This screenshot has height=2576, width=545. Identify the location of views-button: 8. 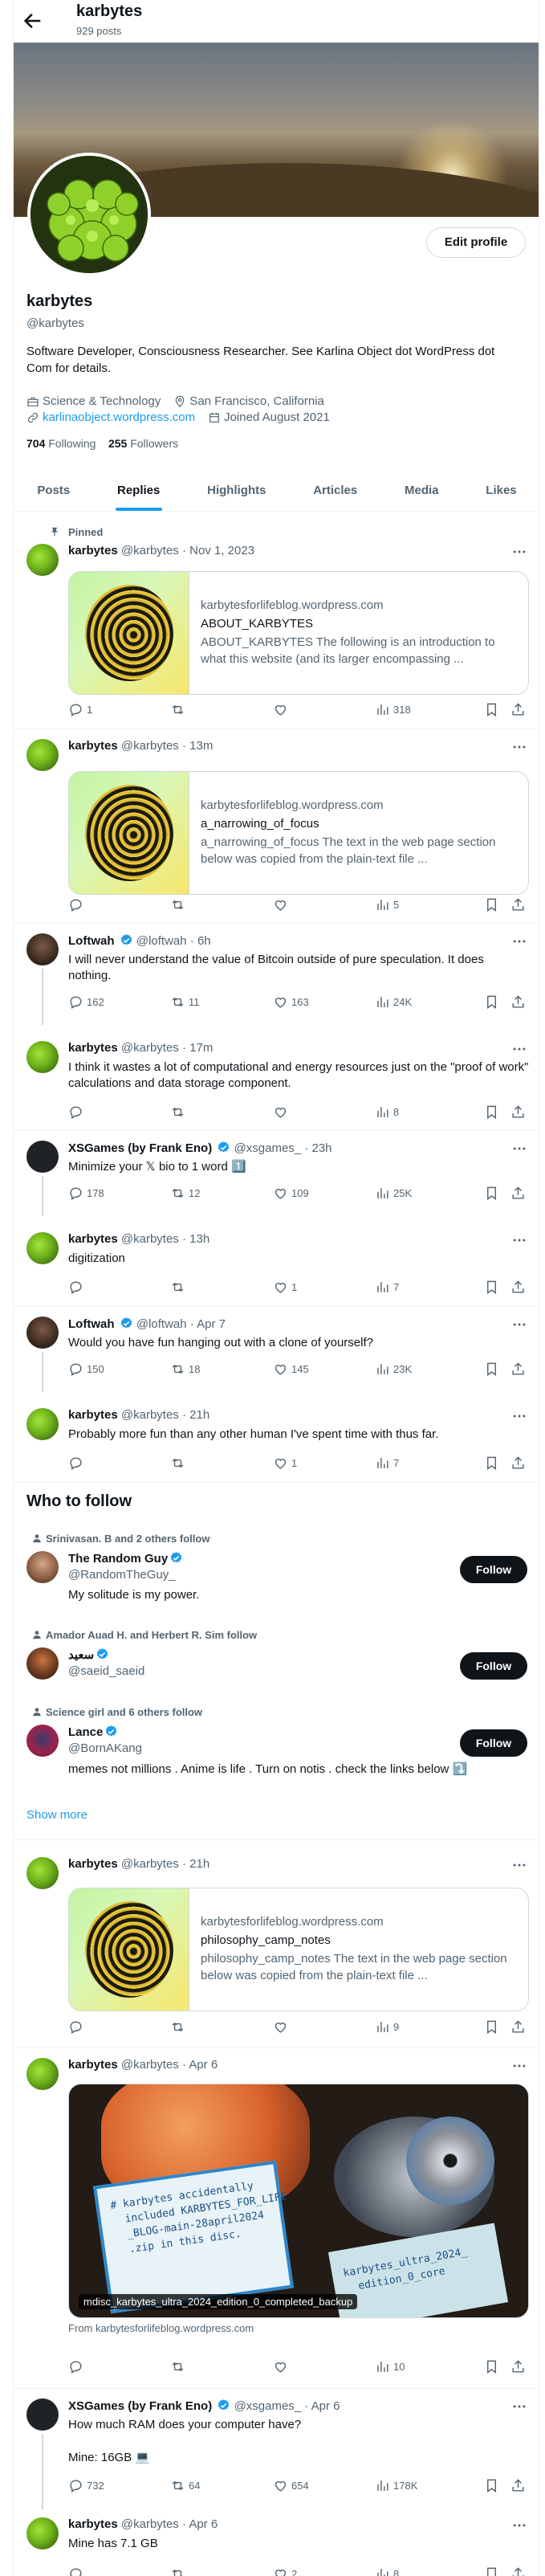
(387, 1112).